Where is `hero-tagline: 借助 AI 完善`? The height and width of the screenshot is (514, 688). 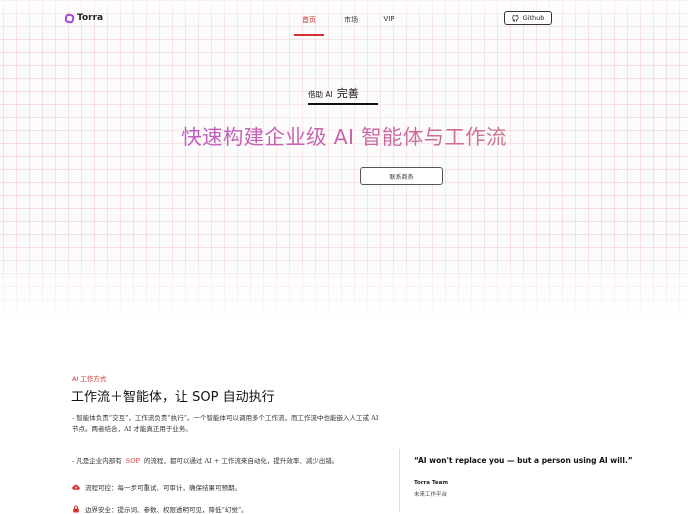
hero-tagline: 借助 AI 完善 is located at coordinates (333, 93).